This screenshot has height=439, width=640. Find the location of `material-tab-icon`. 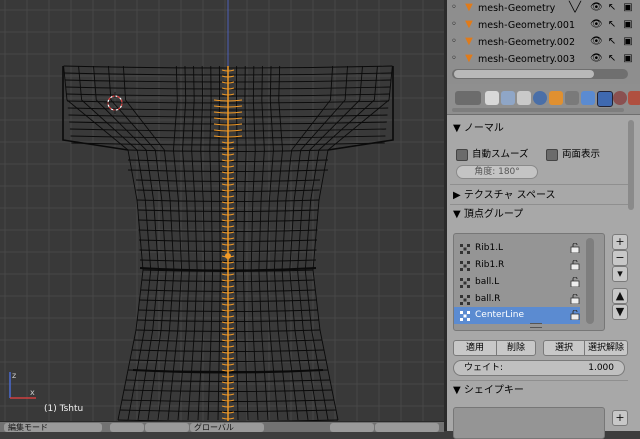

material-tab-icon is located at coordinates (620, 98).